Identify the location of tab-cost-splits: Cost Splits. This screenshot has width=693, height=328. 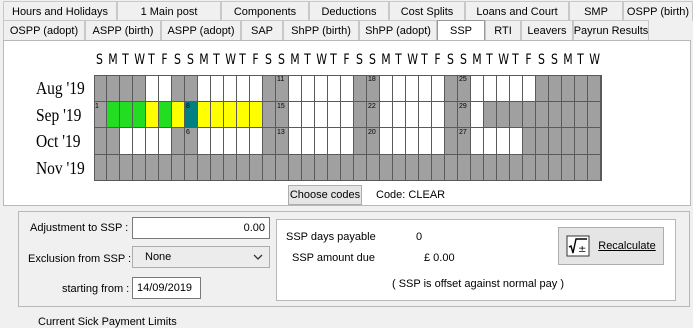
(427, 11).